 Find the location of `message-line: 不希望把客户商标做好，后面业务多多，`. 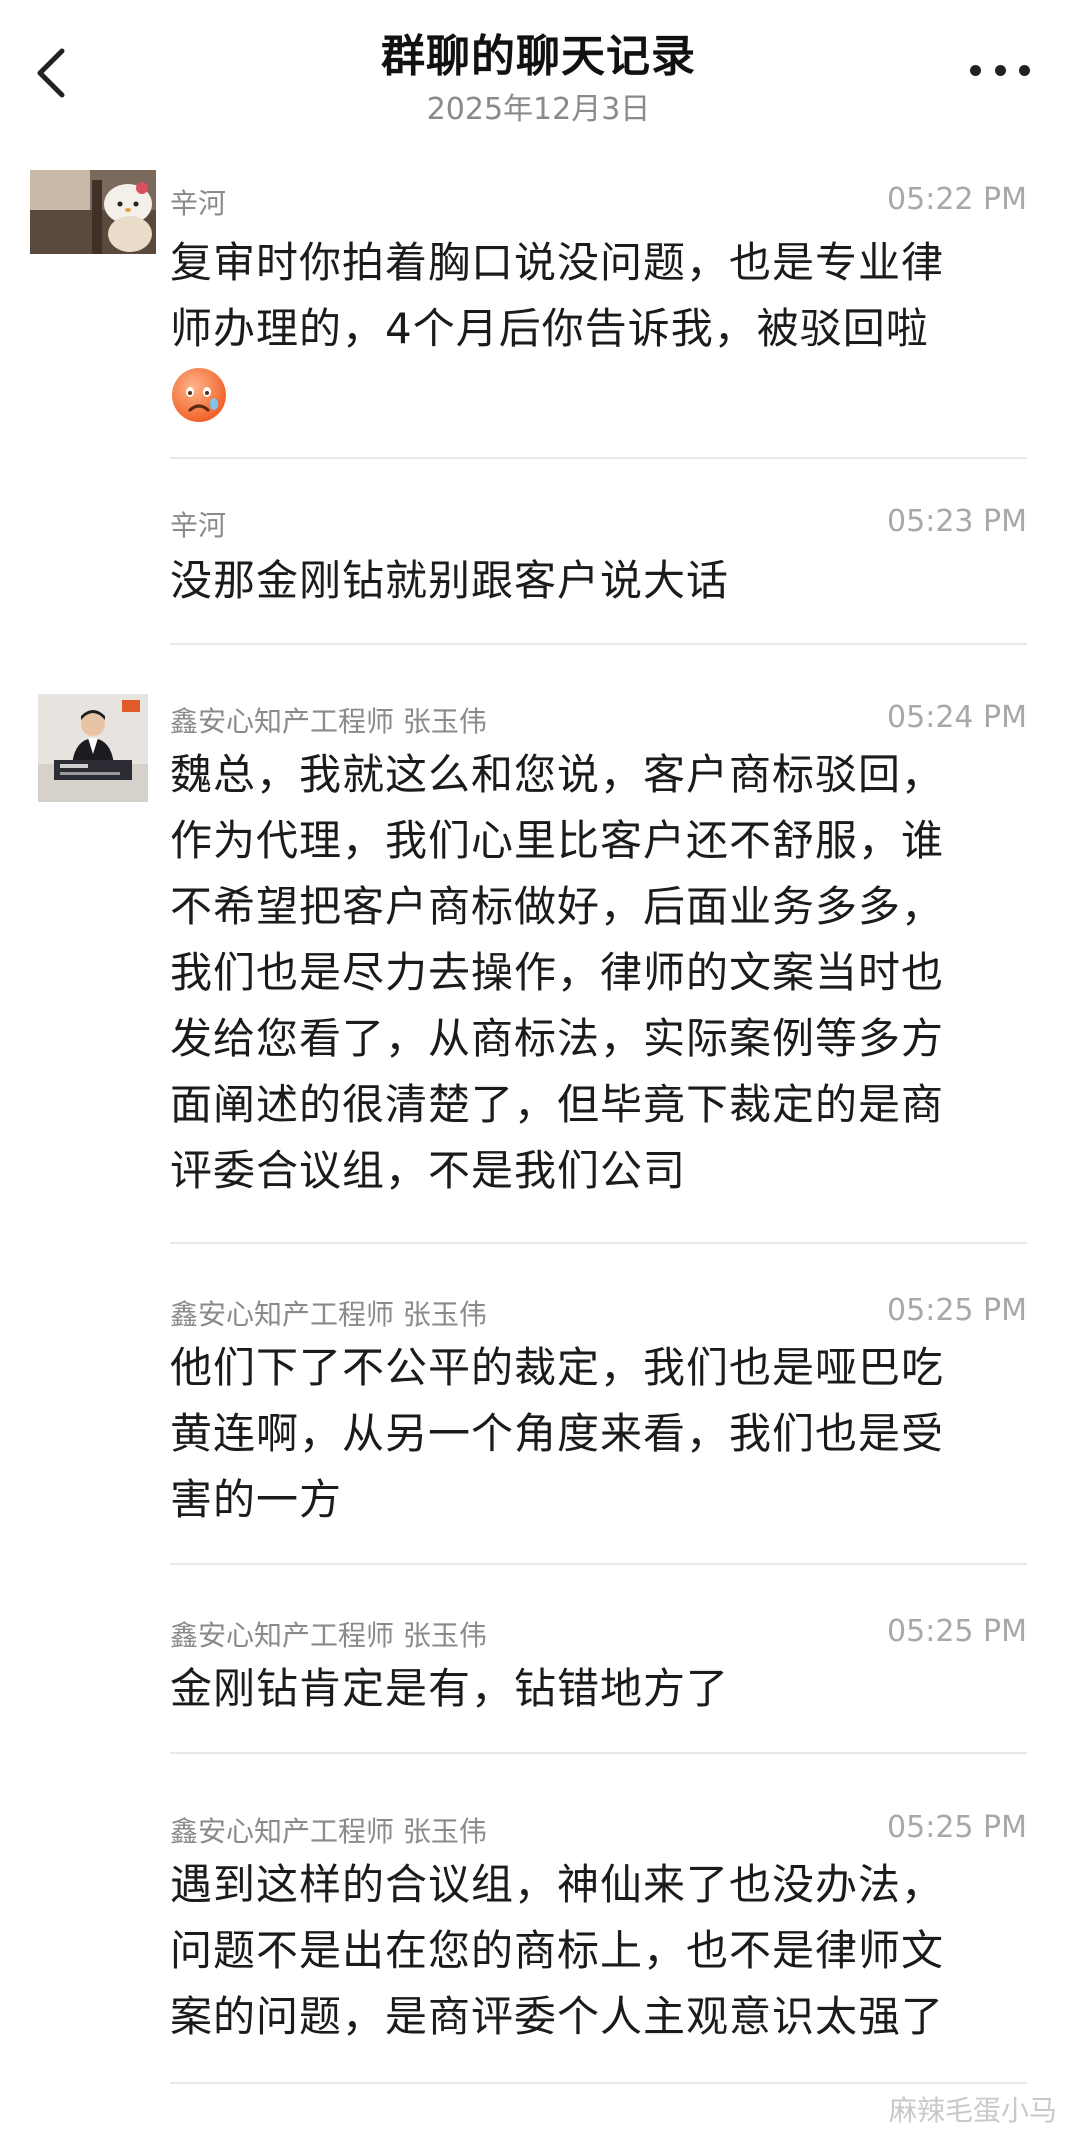

message-line: 不希望把客户商标做好，后面业务多多， is located at coordinates (557, 906).